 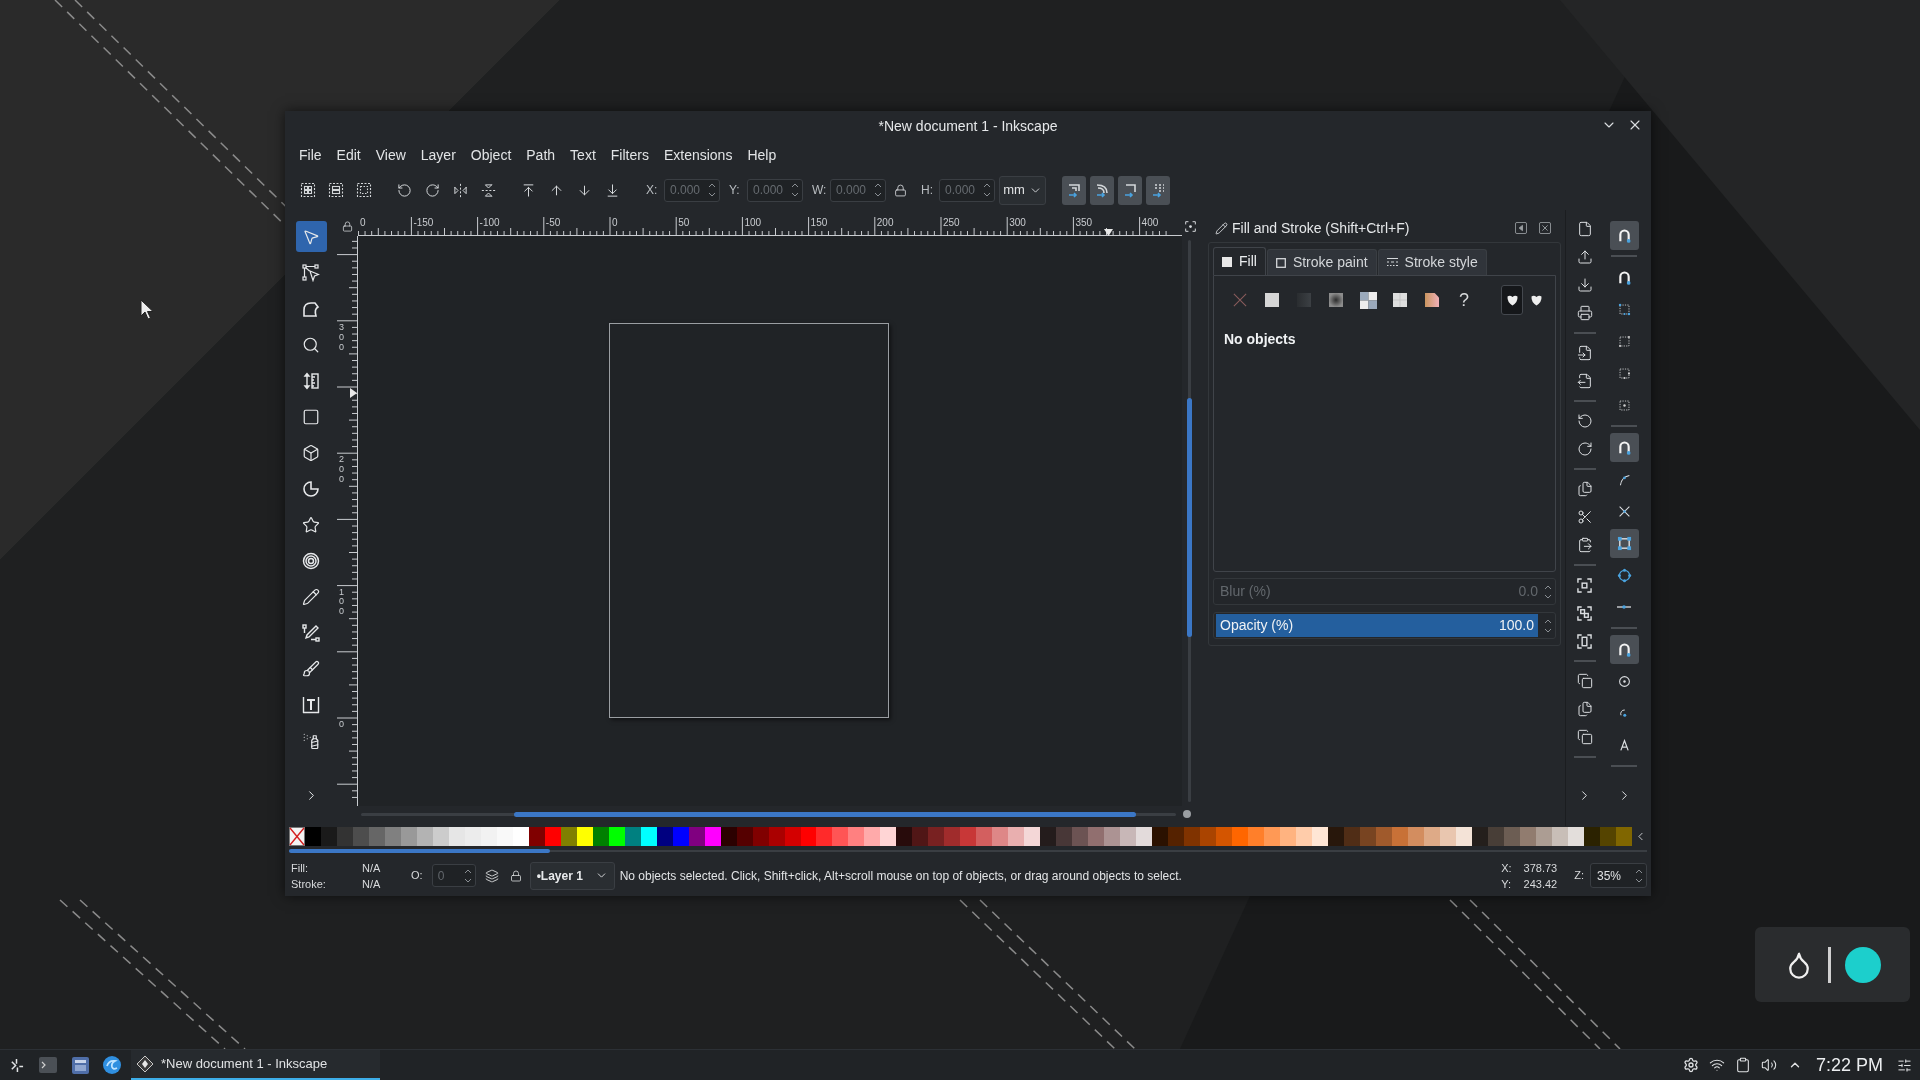 I want to click on dashed-square-grid-icon, so click(x=308, y=190).